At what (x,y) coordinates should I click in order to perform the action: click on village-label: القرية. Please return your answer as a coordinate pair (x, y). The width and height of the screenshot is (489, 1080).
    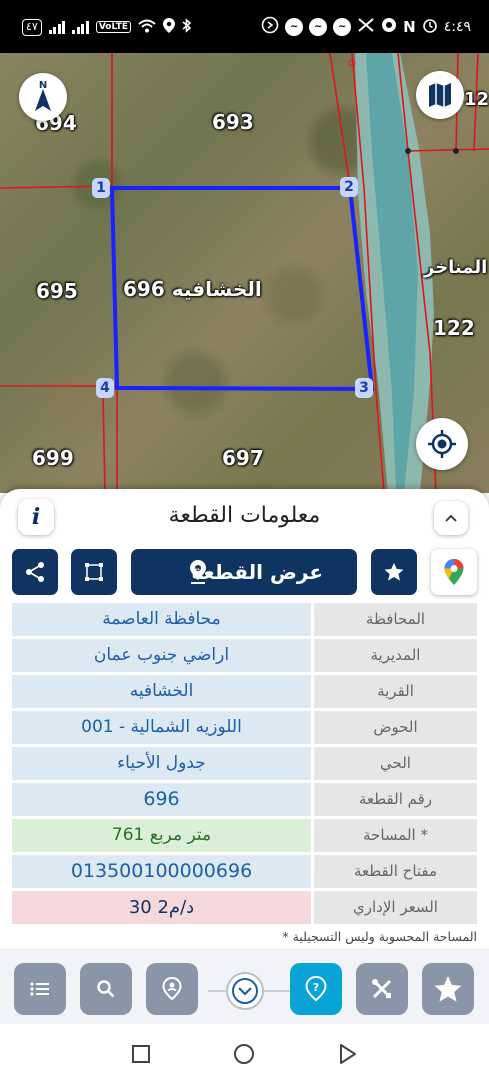
    Looking at the image, I should click on (395, 691).